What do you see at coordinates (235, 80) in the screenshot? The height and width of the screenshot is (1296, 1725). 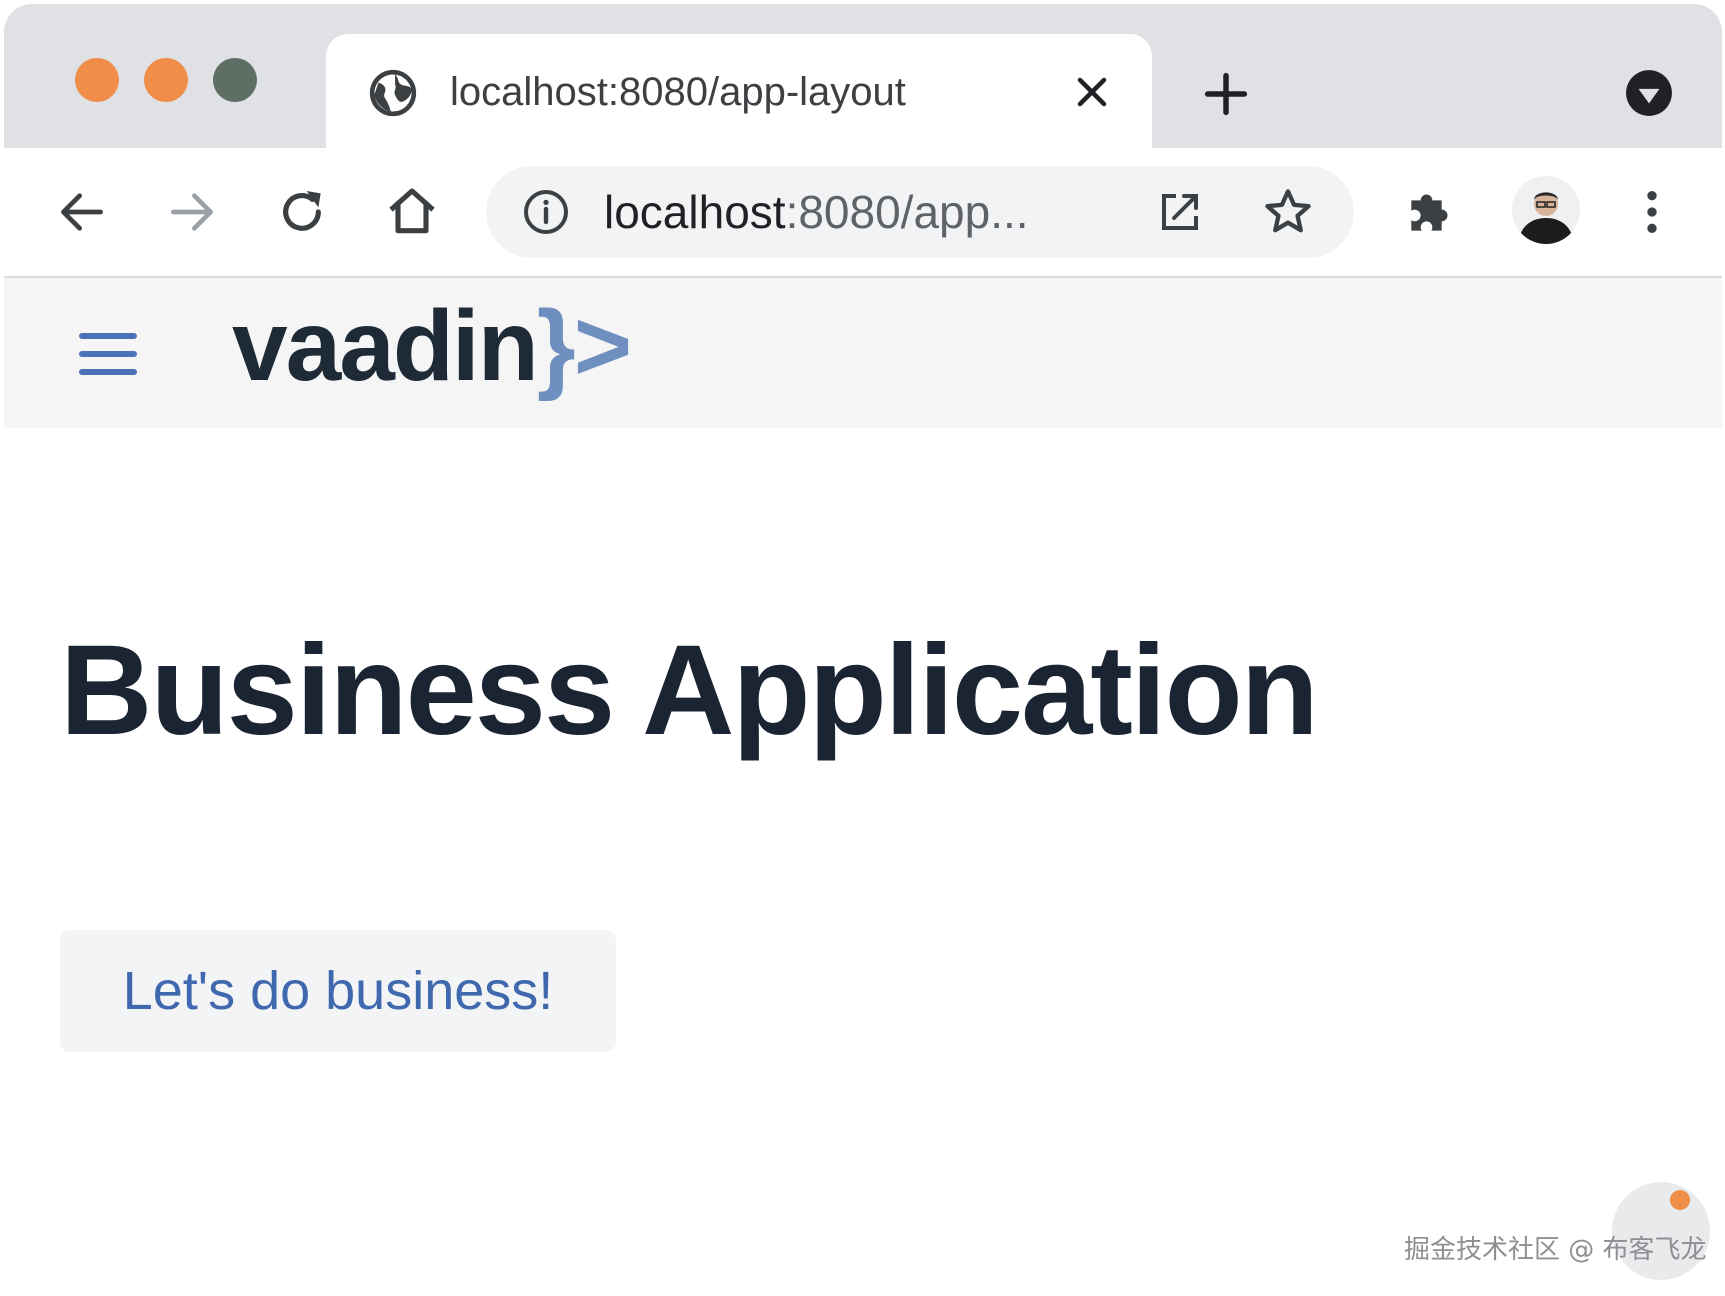 I see `zoom-window-button` at bounding box center [235, 80].